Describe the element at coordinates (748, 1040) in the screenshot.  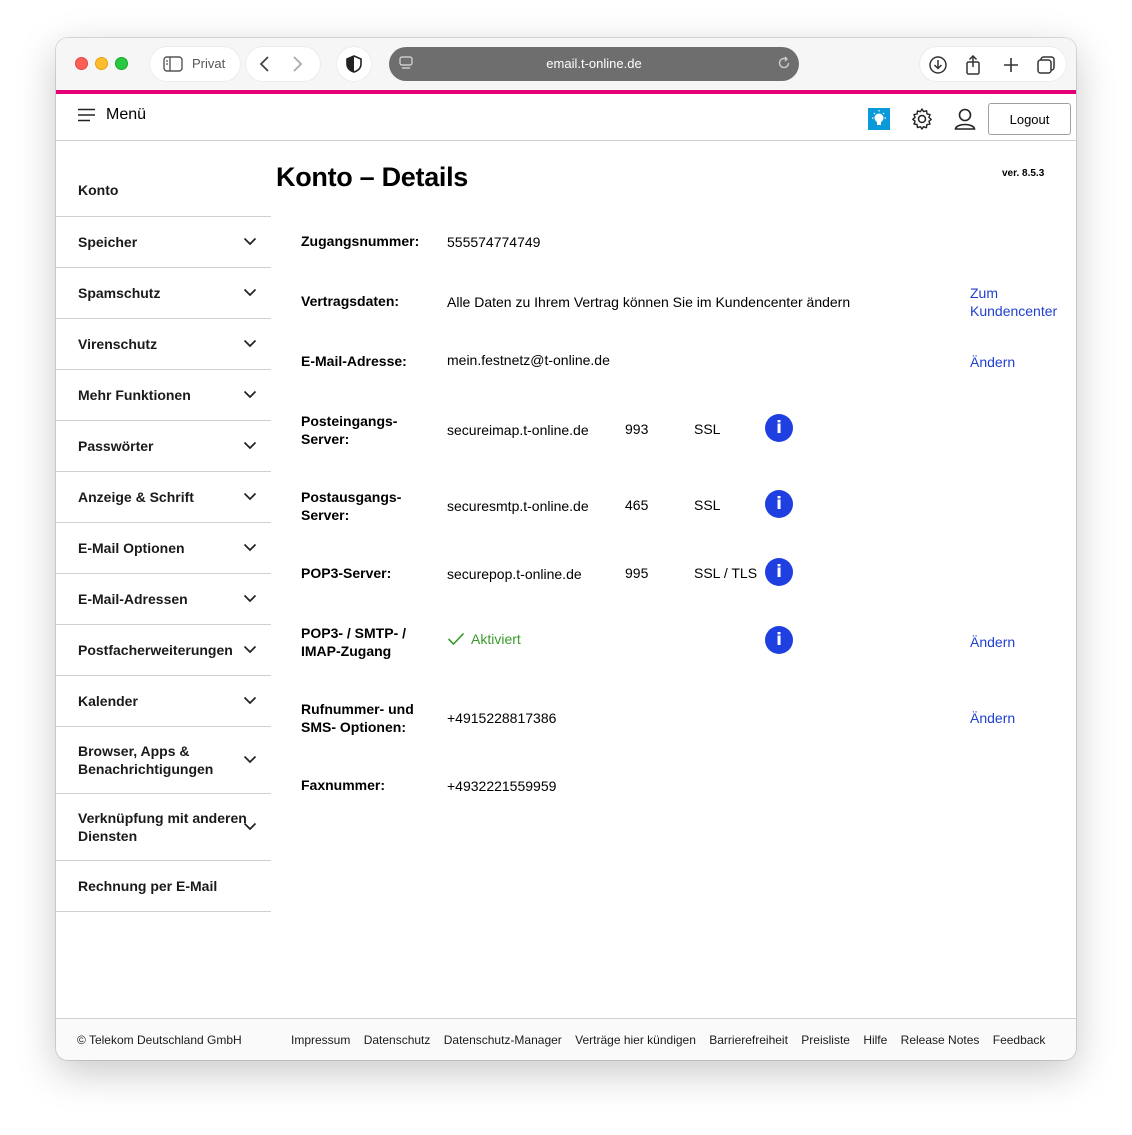
I see `footer-link-barrierefreiheit: Barrierefreiheit` at that location.